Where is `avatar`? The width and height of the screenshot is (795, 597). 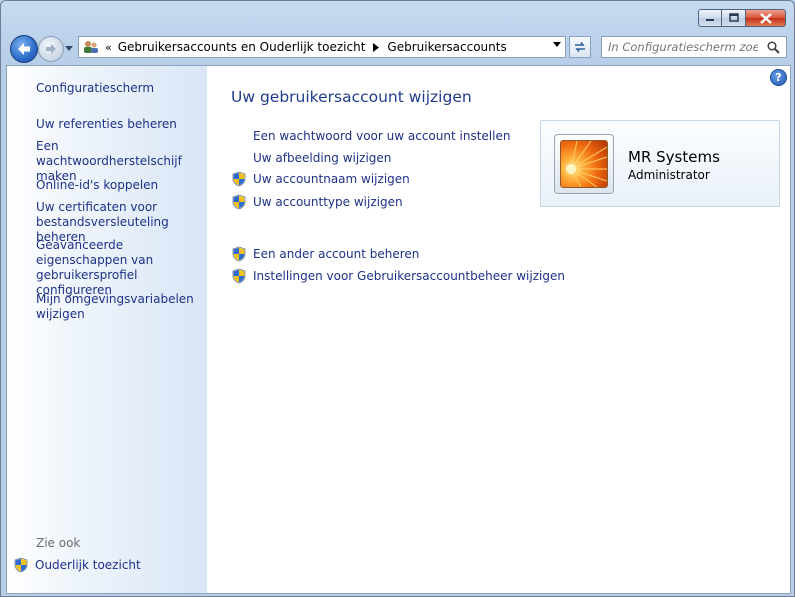
avatar is located at coordinates (584, 164).